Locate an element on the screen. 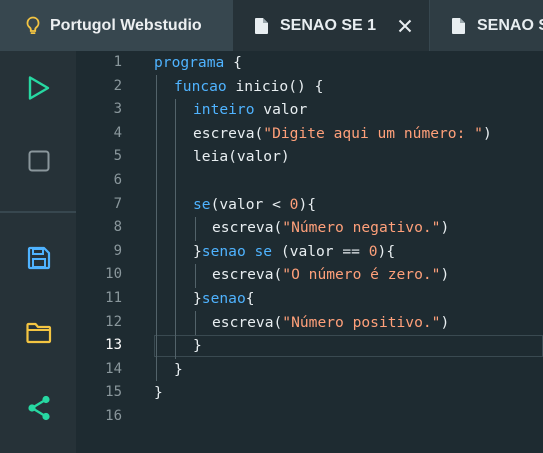 The width and height of the screenshot is (543, 453). line-number: 15 is located at coordinates (113, 392).